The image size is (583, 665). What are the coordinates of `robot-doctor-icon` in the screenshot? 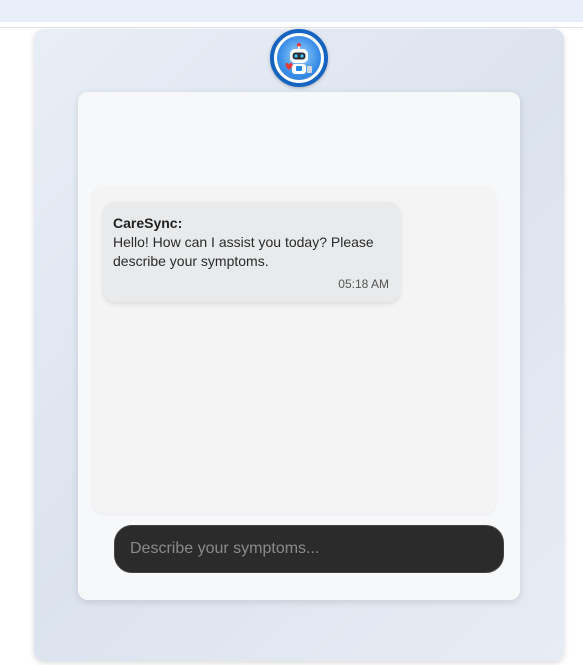 It's located at (299, 58).